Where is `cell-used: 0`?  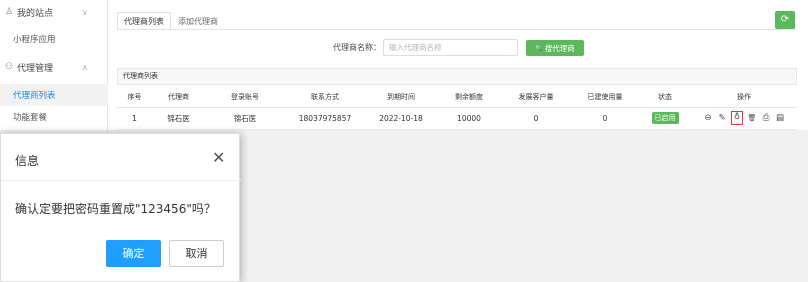 cell-used: 0 is located at coordinates (605, 118).